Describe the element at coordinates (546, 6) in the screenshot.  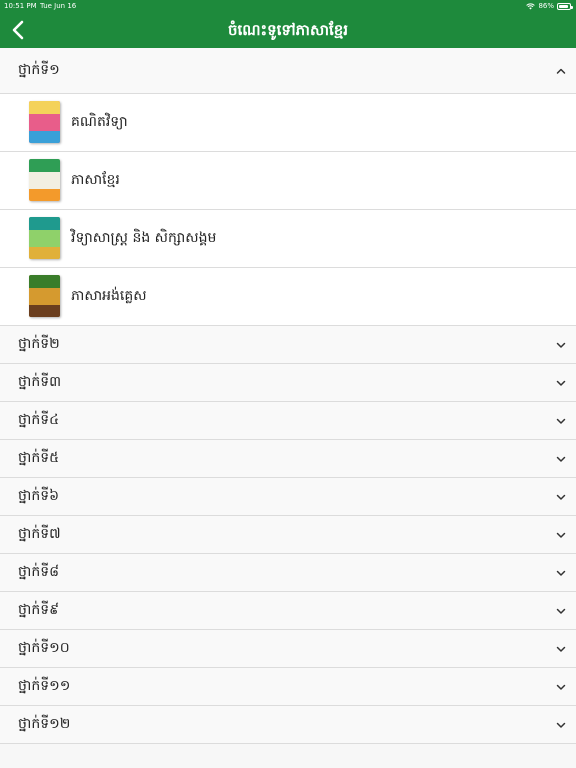
I see `battery-percent: 86%` at that location.